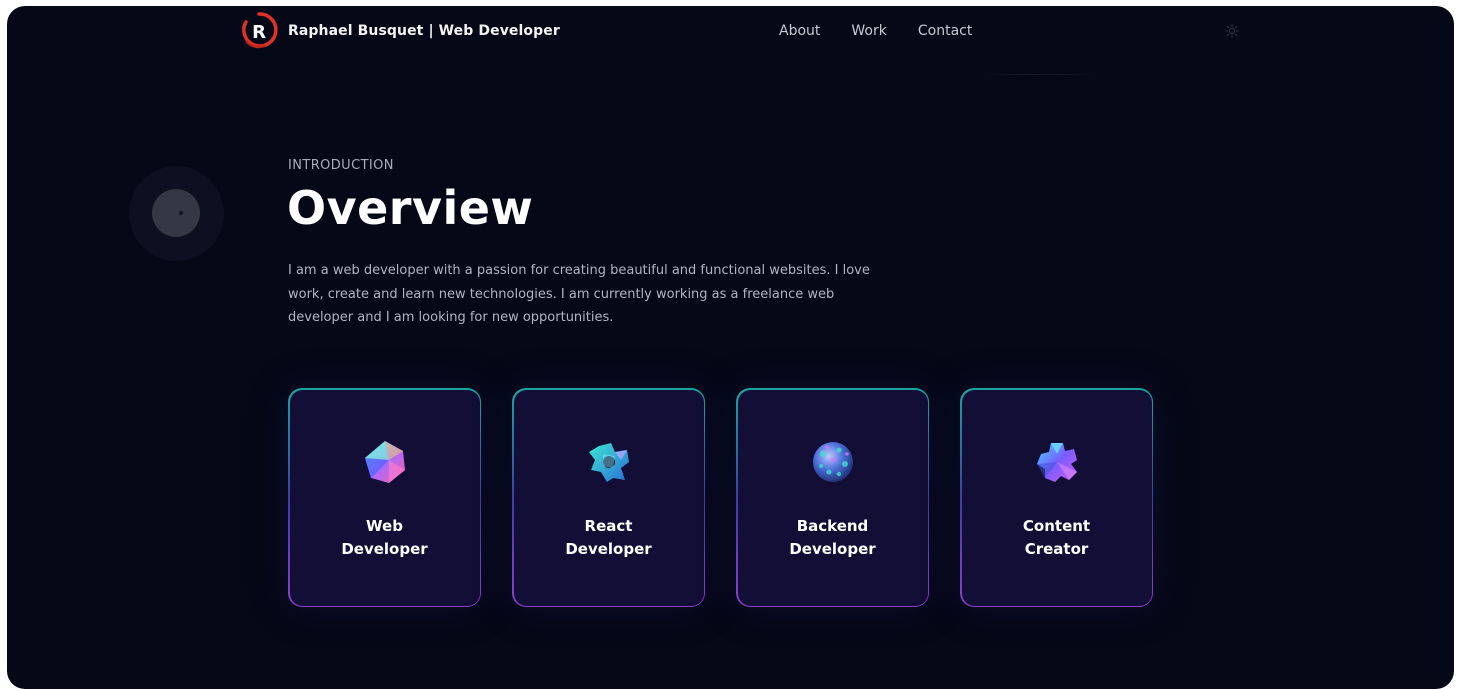  I want to click on card-label: React Developer, so click(608, 537).